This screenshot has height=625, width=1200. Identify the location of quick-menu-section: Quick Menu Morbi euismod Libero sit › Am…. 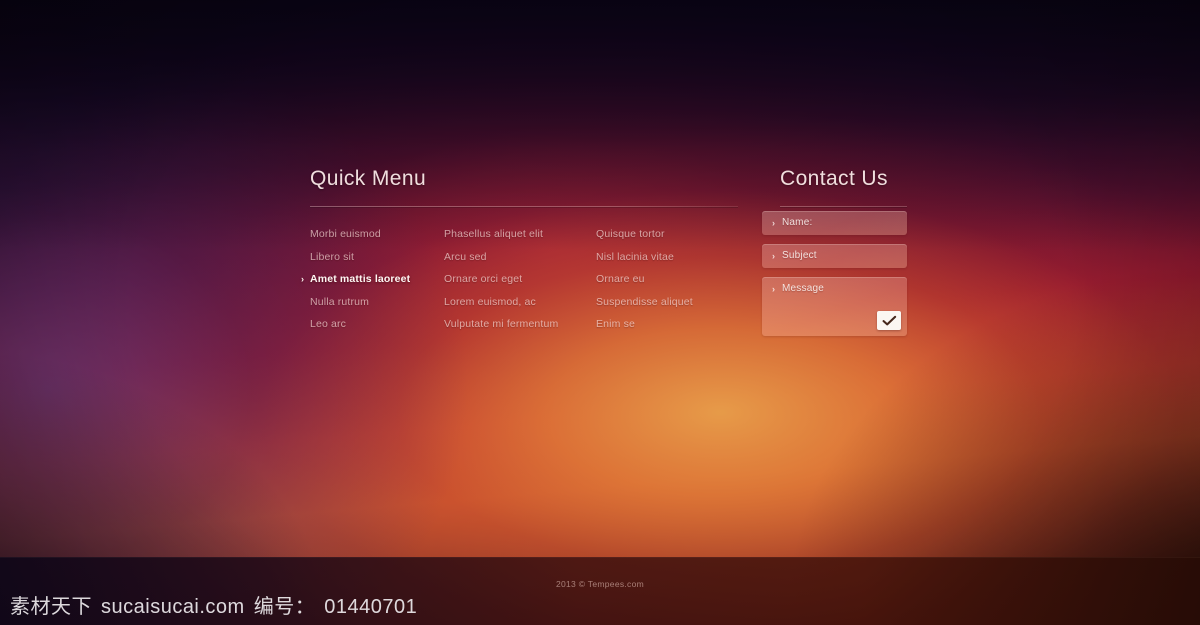
(519, 251).